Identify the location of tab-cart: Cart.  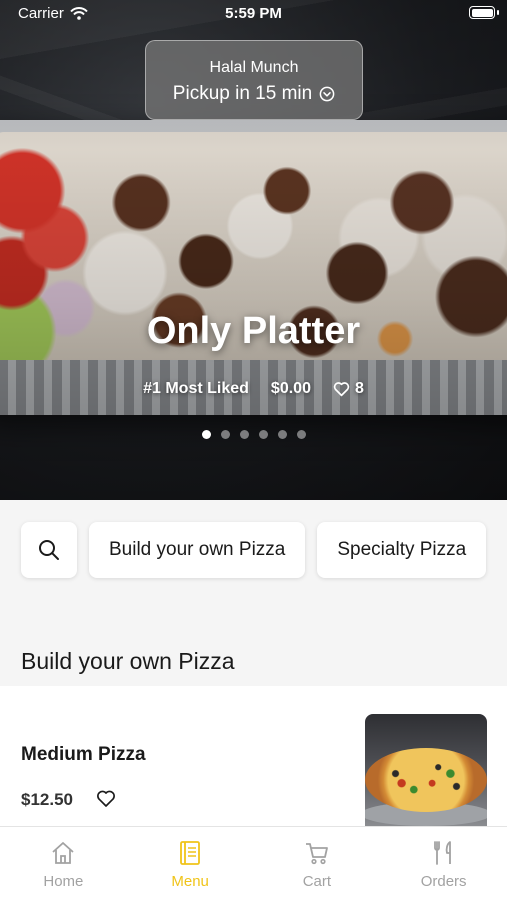
(317, 863).